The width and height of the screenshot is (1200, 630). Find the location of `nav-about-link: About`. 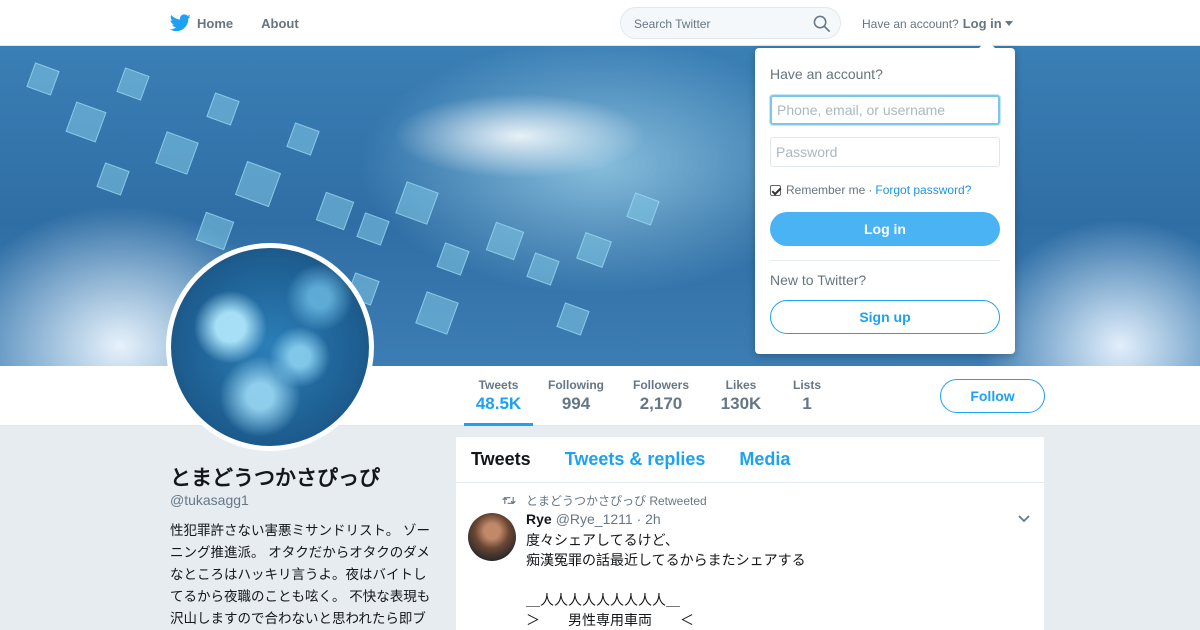

nav-about-link: About is located at coordinates (280, 23).